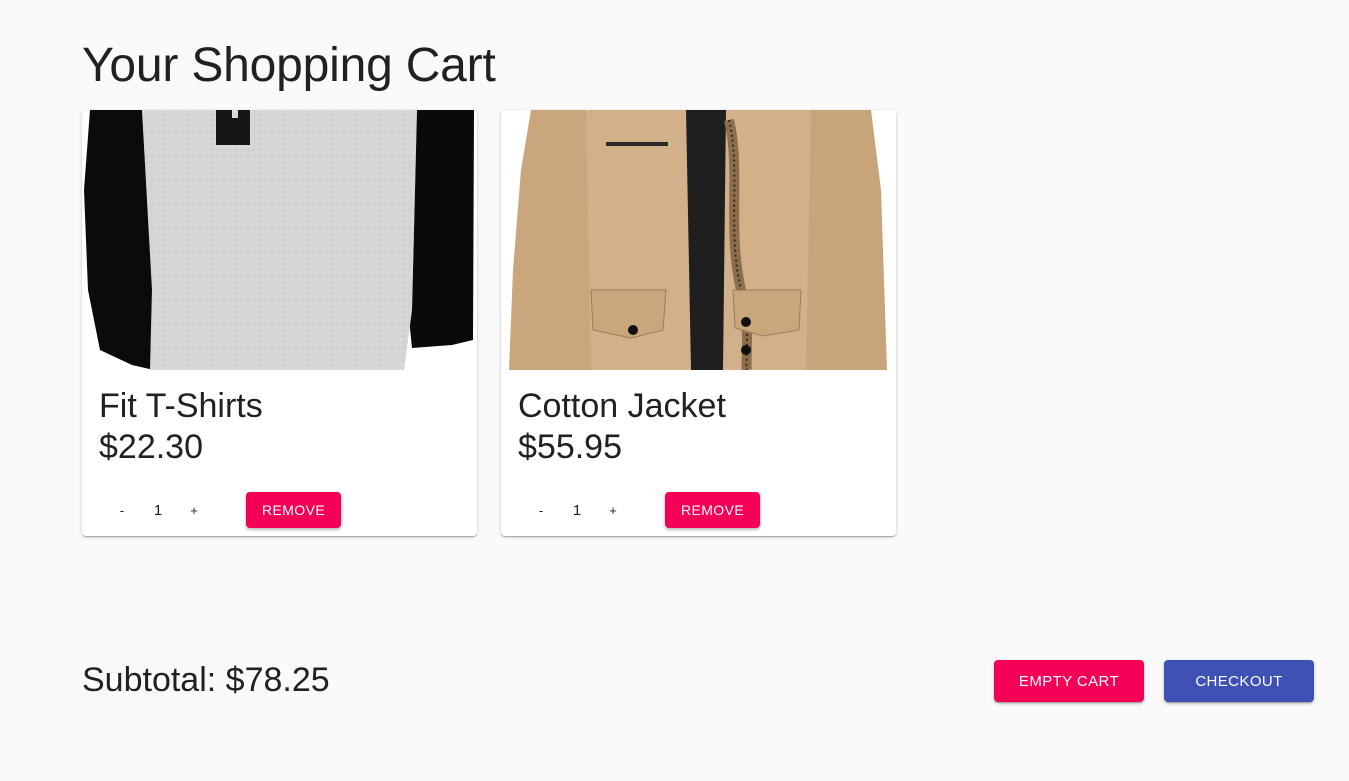  Describe the element at coordinates (622, 406) in the screenshot. I see `item-name: Cotton Jacket` at that location.